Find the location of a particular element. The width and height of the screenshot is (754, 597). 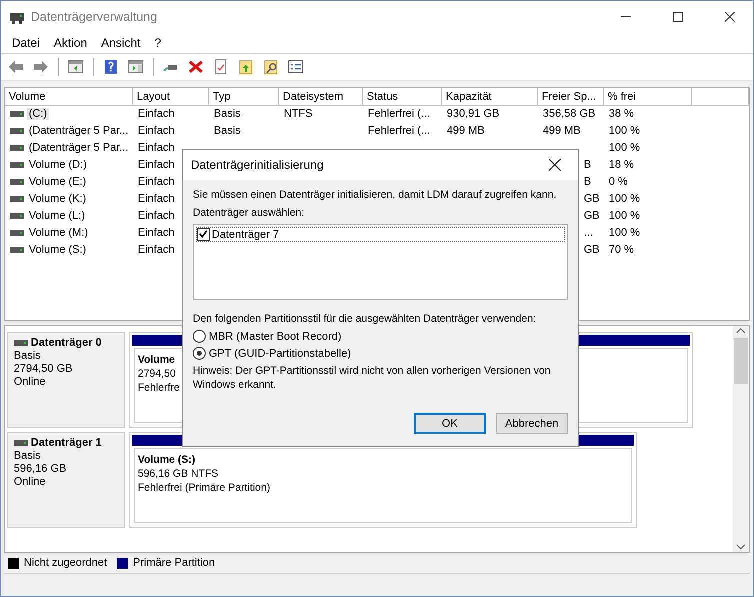

dialog-message: Sie müssen einen Datenträger initialisieren, damit LDM darauf zugreifen kann. is located at coordinates (375, 195).